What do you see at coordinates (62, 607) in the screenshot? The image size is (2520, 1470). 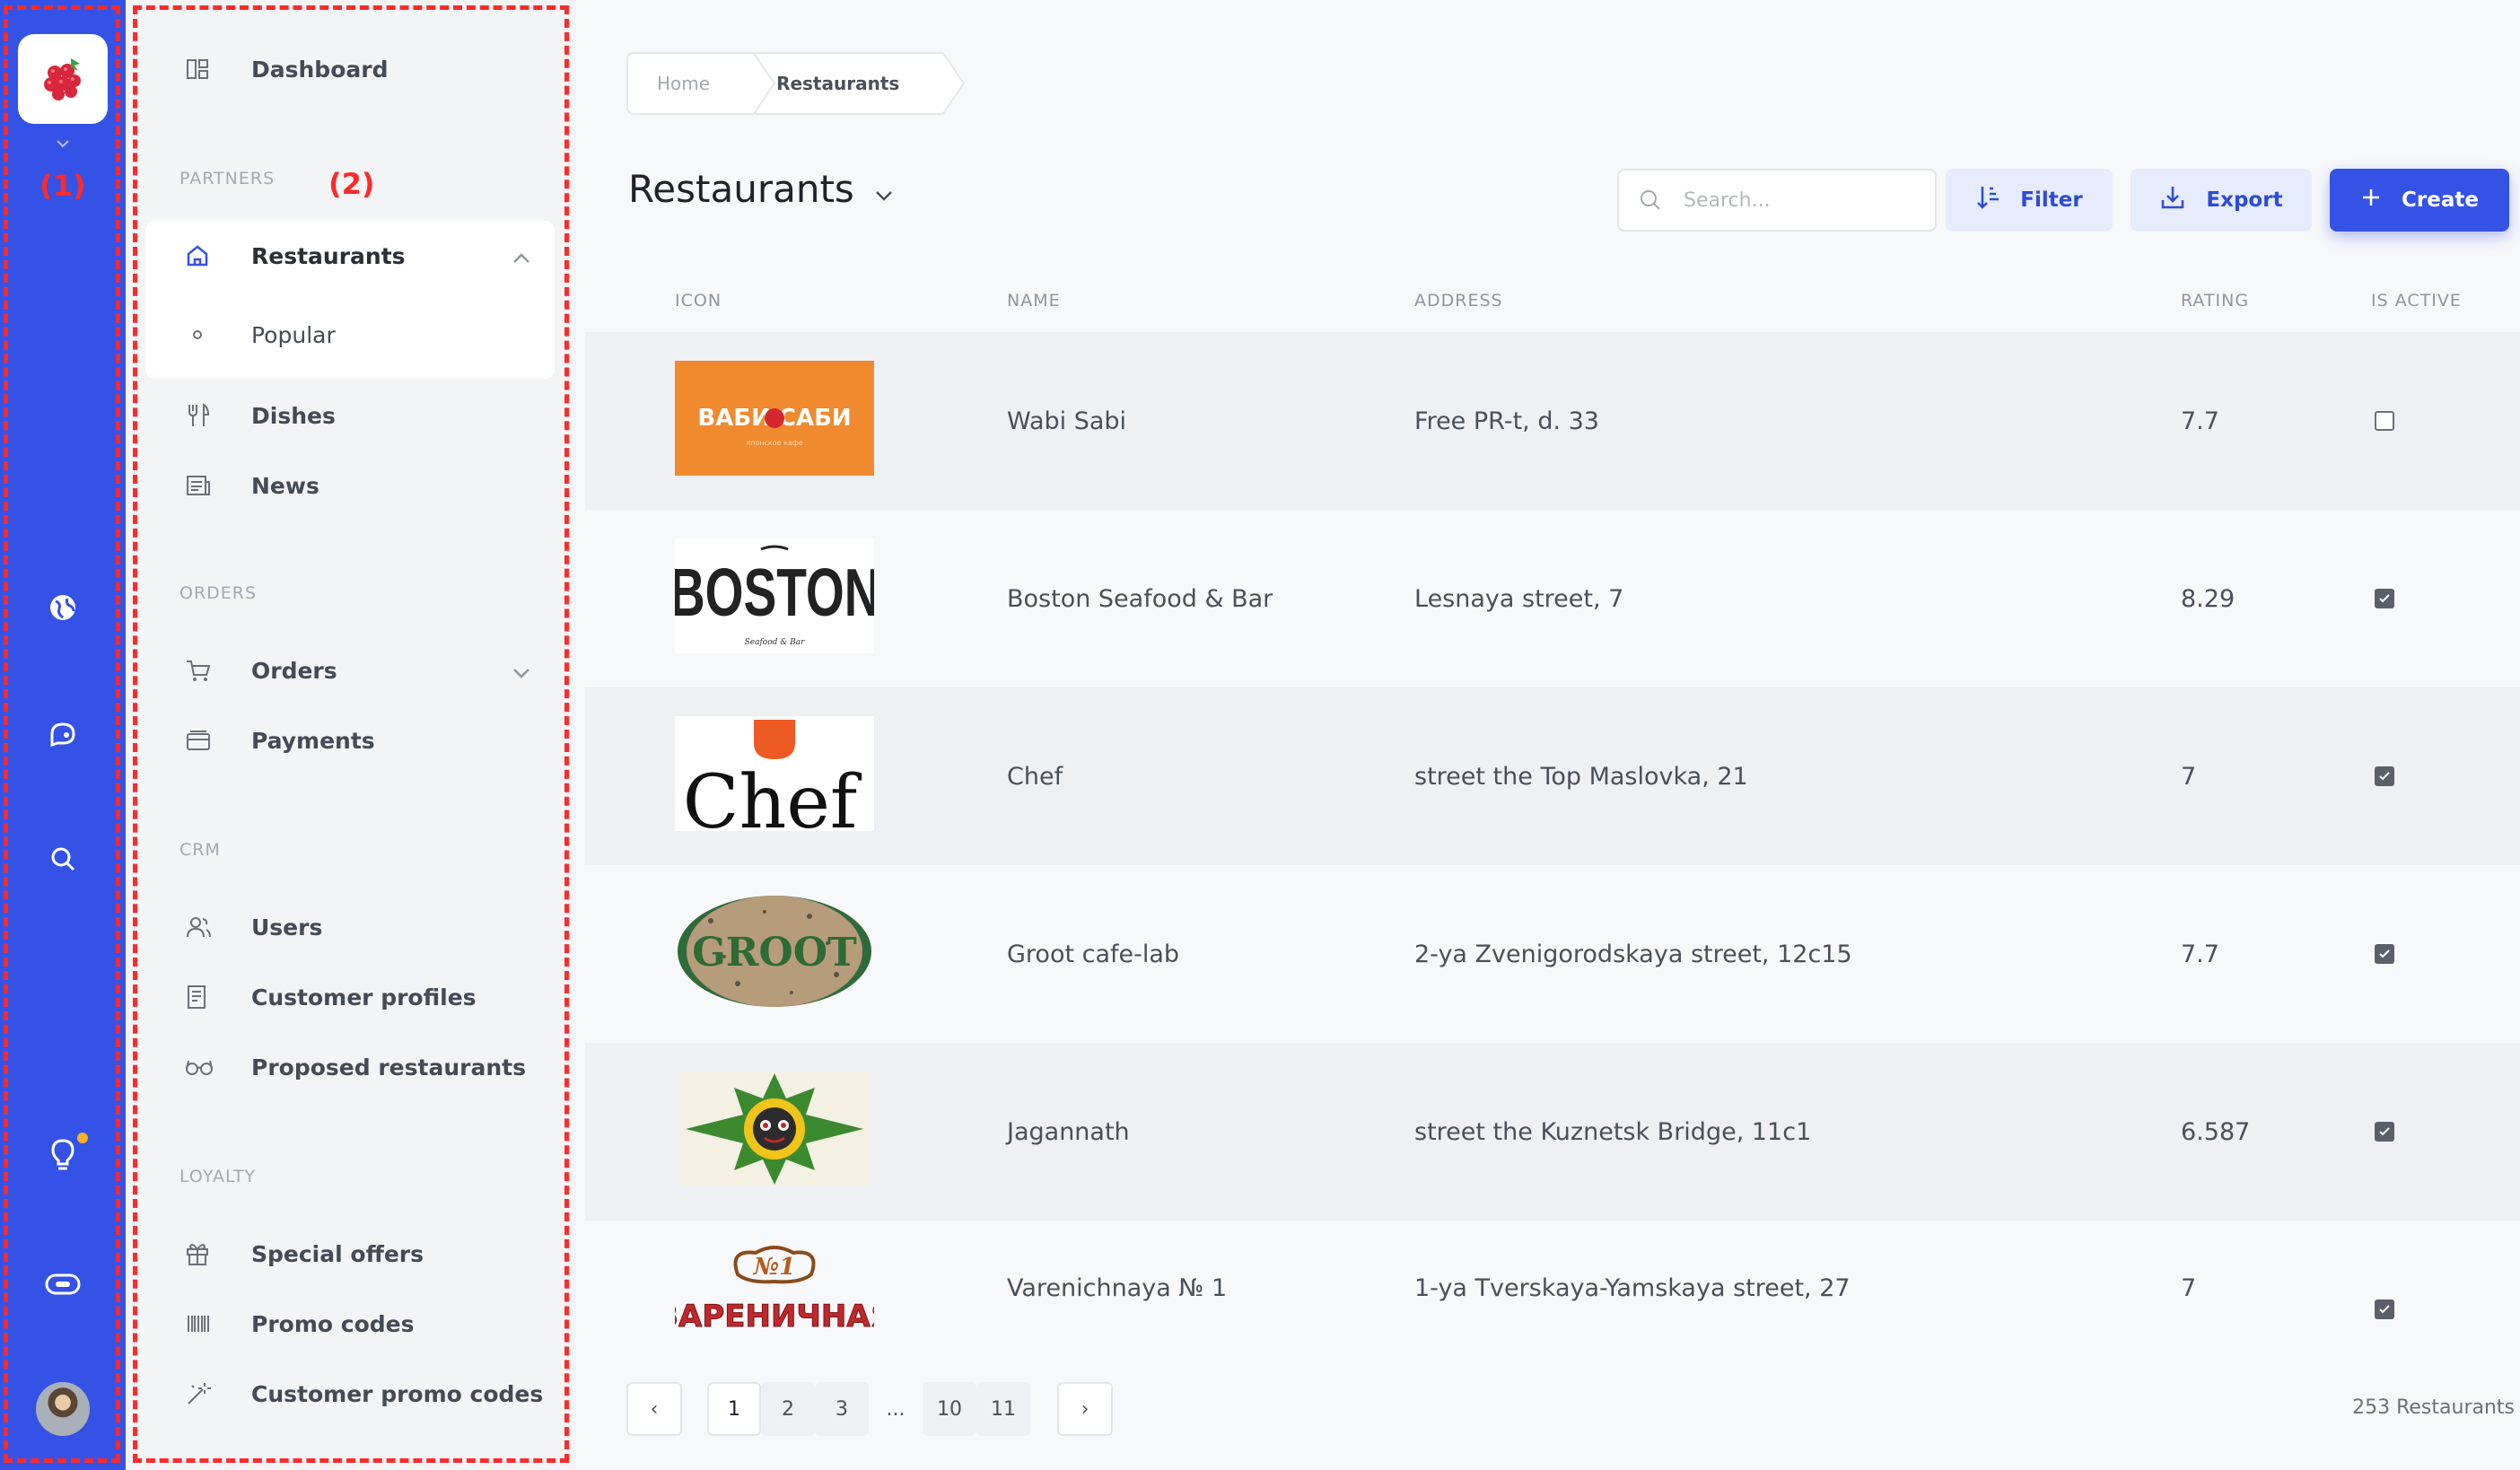 I see `globe-icon` at bounding box center [62, 607].